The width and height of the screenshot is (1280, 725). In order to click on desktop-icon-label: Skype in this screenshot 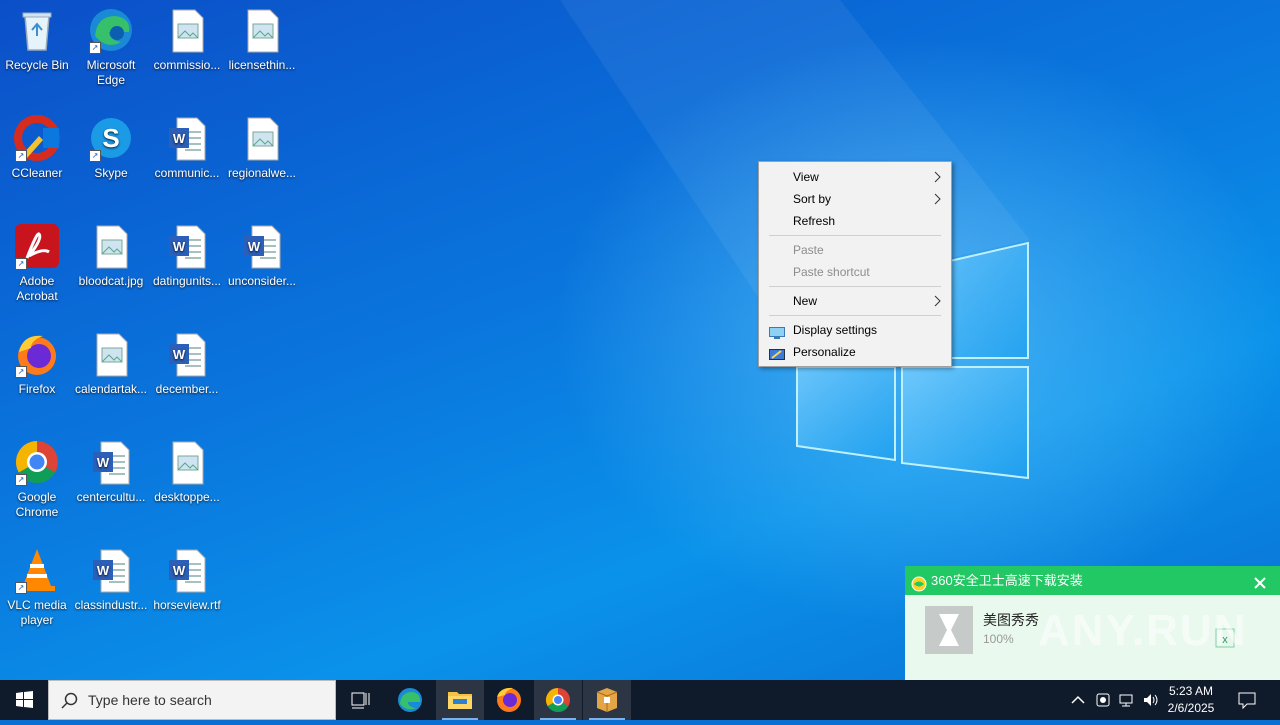, I will do `click(111, 173)`.